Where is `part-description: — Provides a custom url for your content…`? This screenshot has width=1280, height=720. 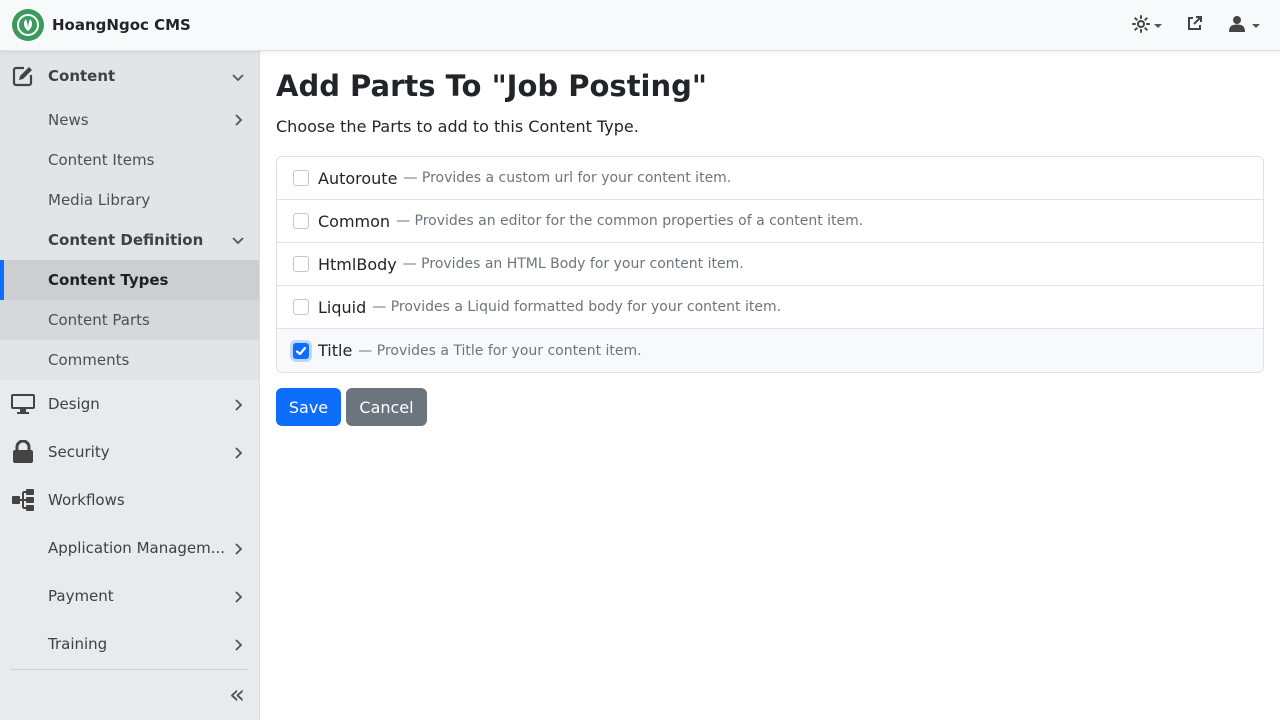 part-description: — Provides a custom url for your content… is located at coordinates (567, 178).